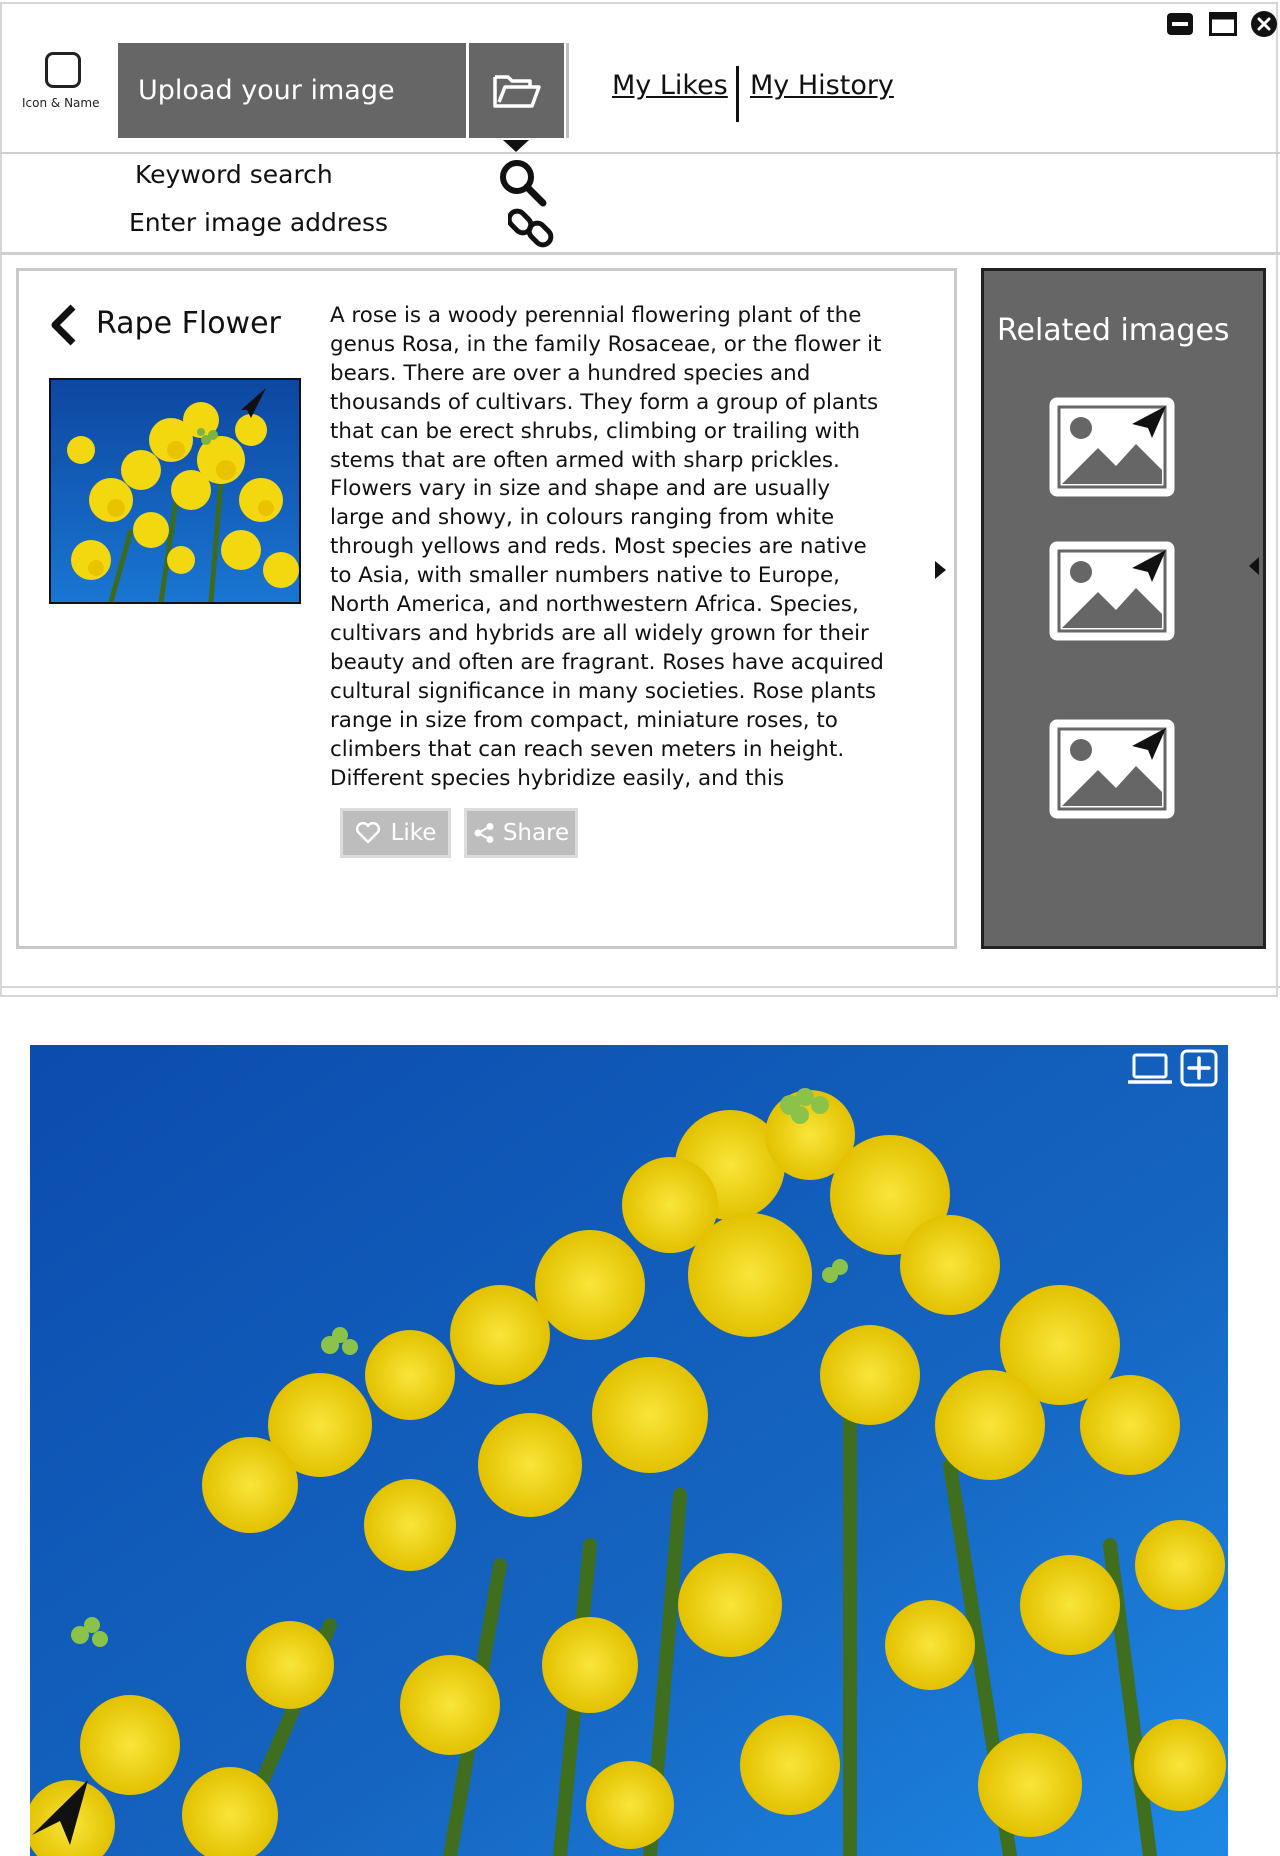  Describe the element at coordinates (367, 833) in the screenshot. I see `heart-icon` at that location.